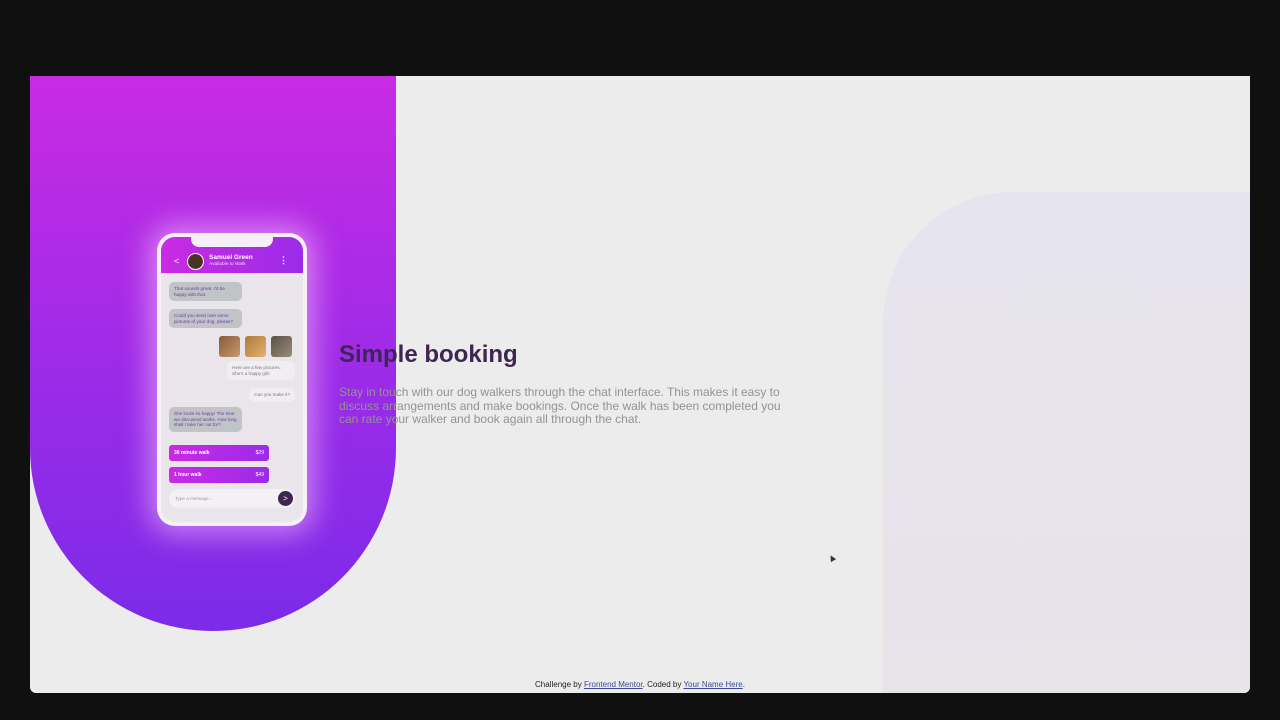 This screenshot has width=1280, height=720. What do you see at coordinates (272, 395) in the screenshot?
I see `message-outgoing: Can you make it?` at bounding box center [272, 395].